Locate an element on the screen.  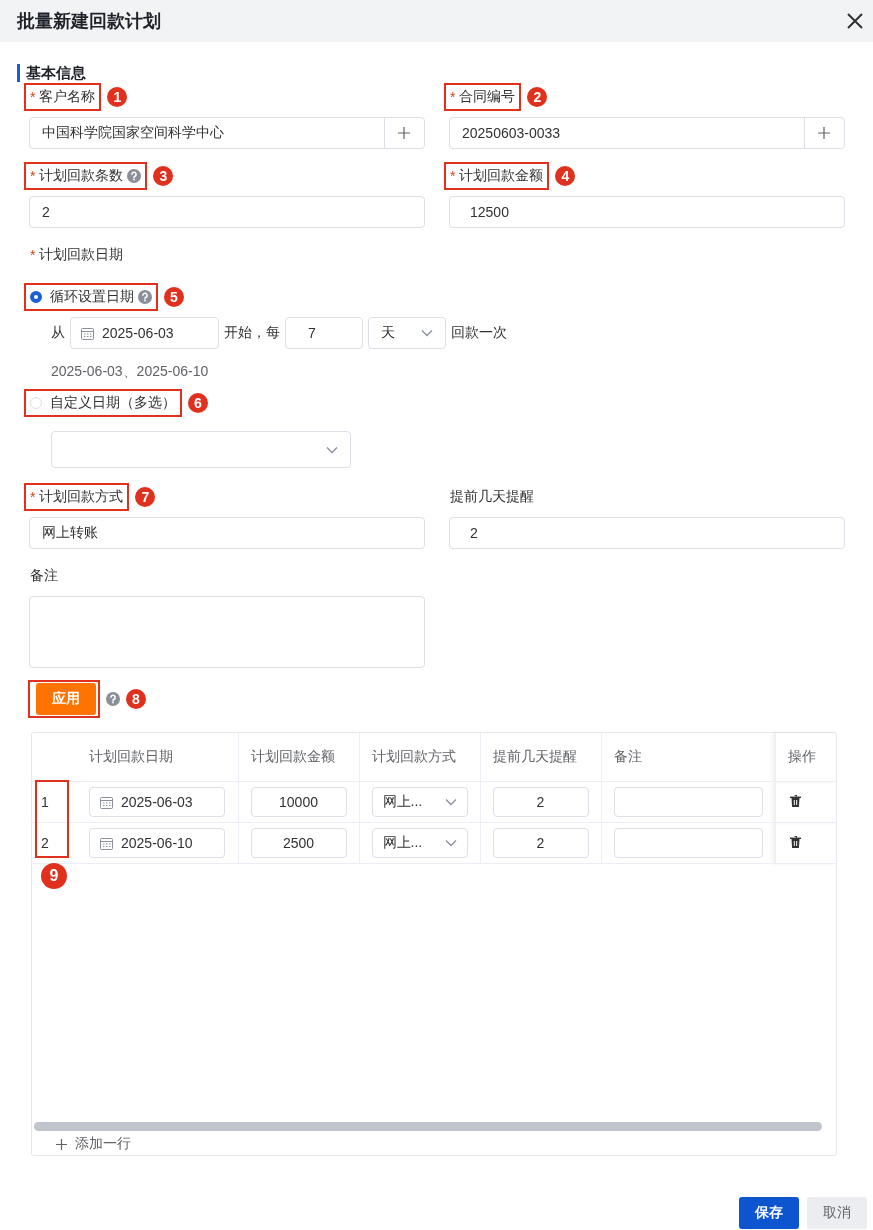
column-header: 计划回款金额 is located at coordinates (298, 757).